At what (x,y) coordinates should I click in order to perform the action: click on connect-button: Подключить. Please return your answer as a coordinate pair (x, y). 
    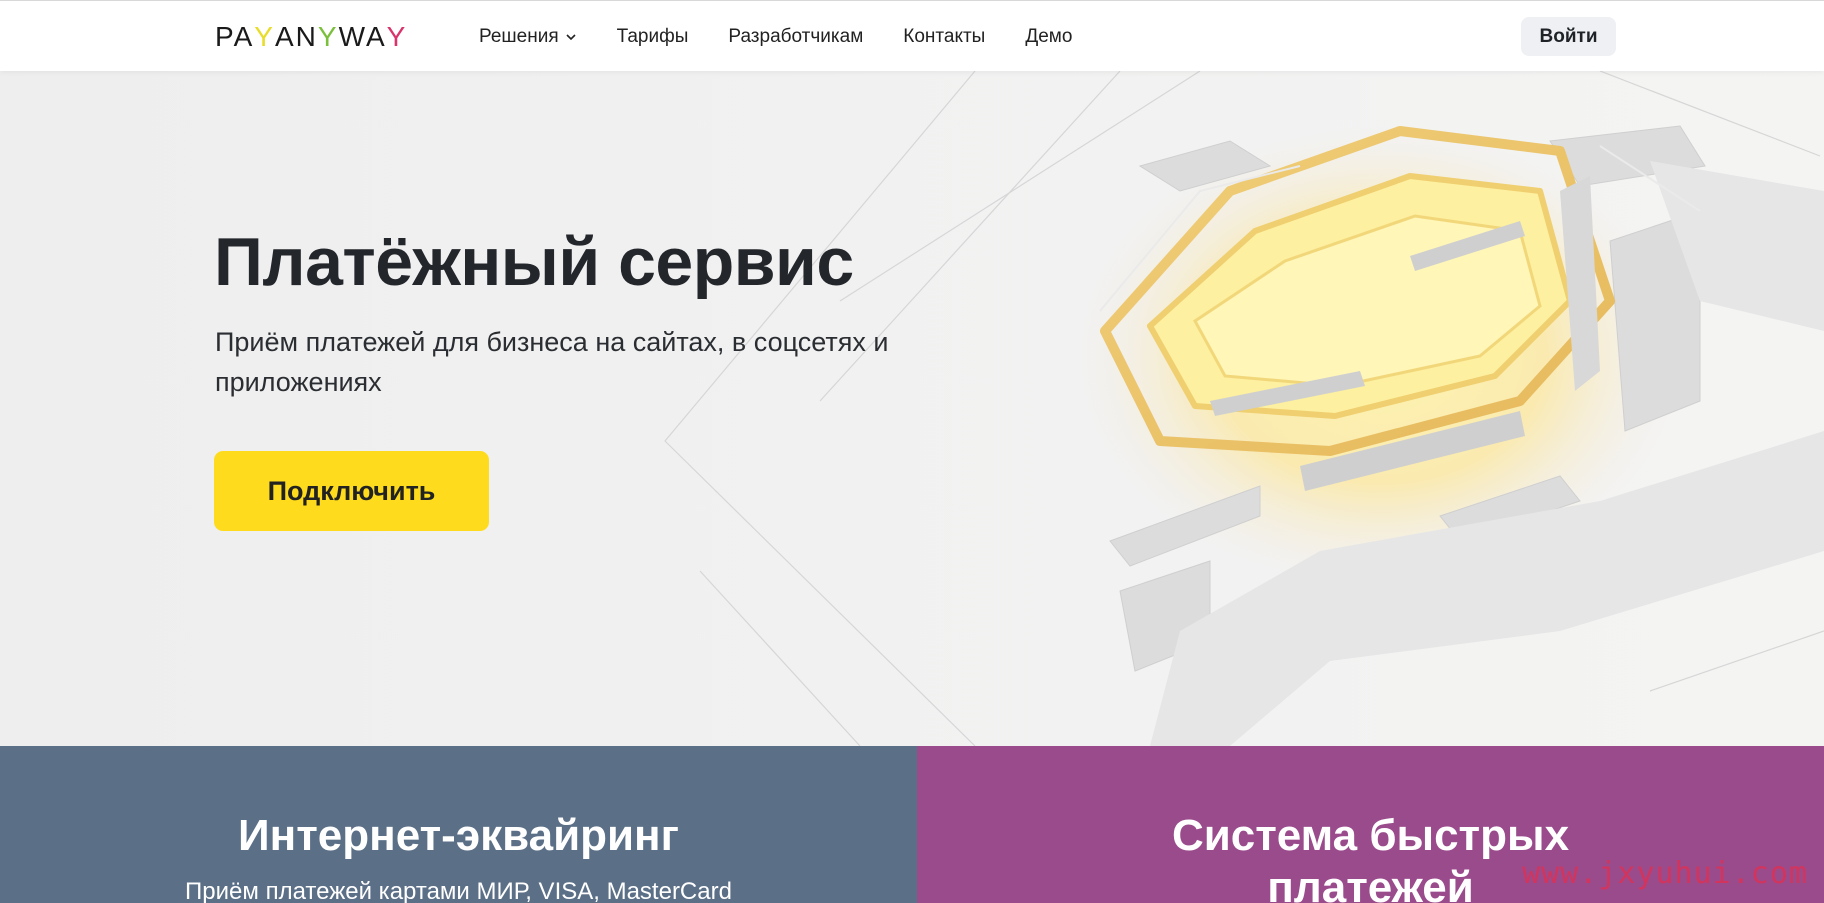
    Looking at the image, I should click on (351, 491).